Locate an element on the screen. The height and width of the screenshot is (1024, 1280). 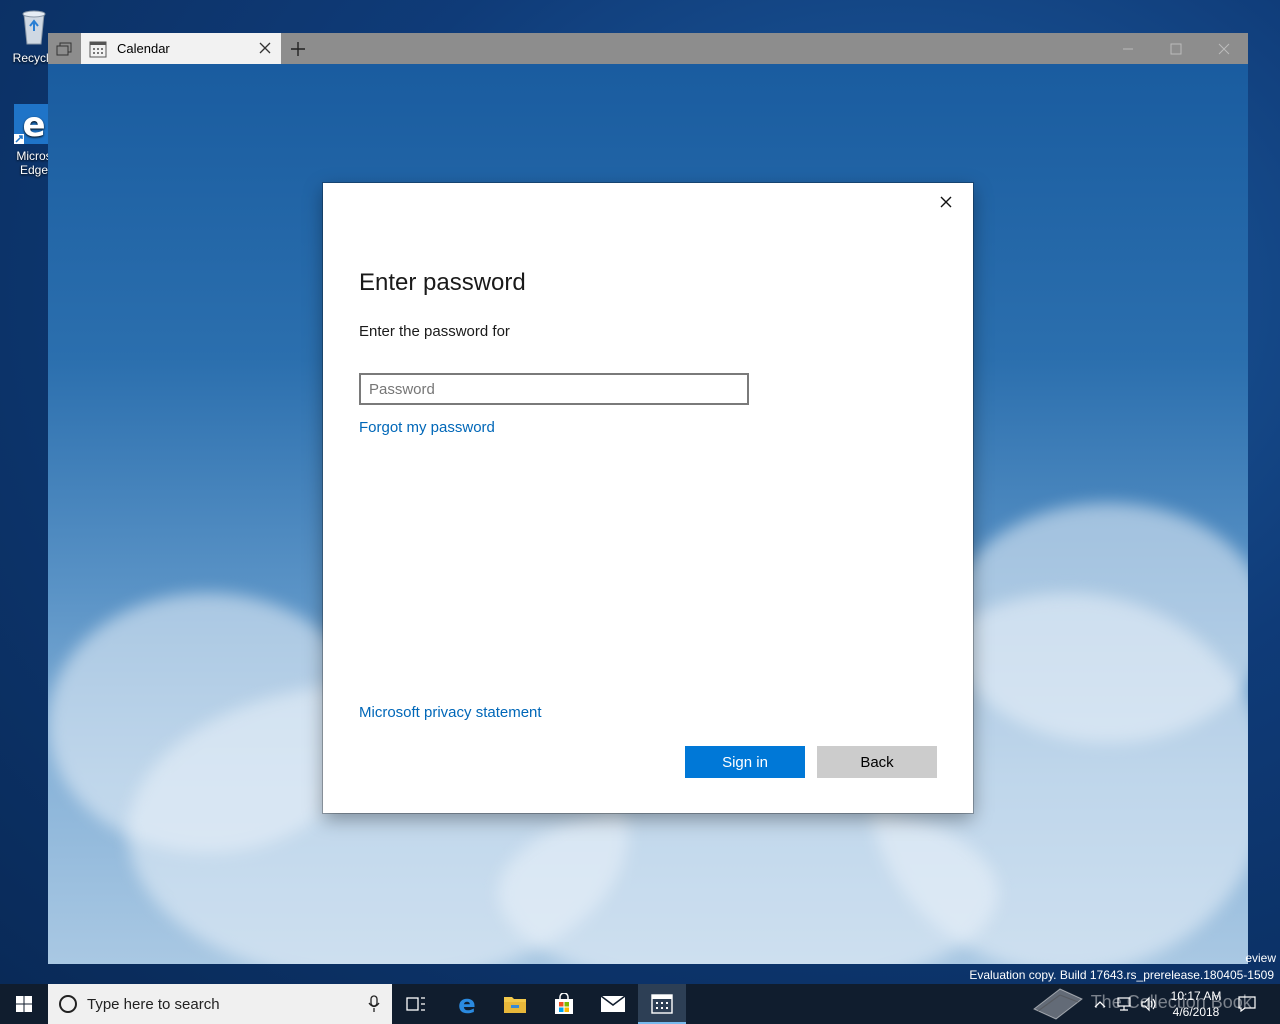
tabs-icon is located at coordinates (64, 48).